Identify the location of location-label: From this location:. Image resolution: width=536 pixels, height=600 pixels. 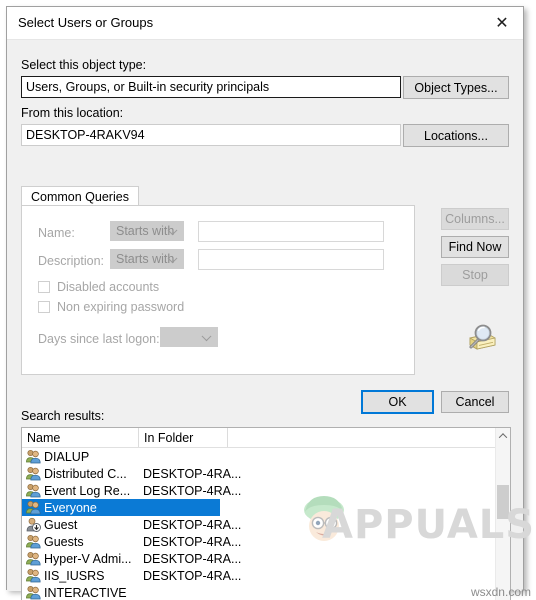
(72, 113).